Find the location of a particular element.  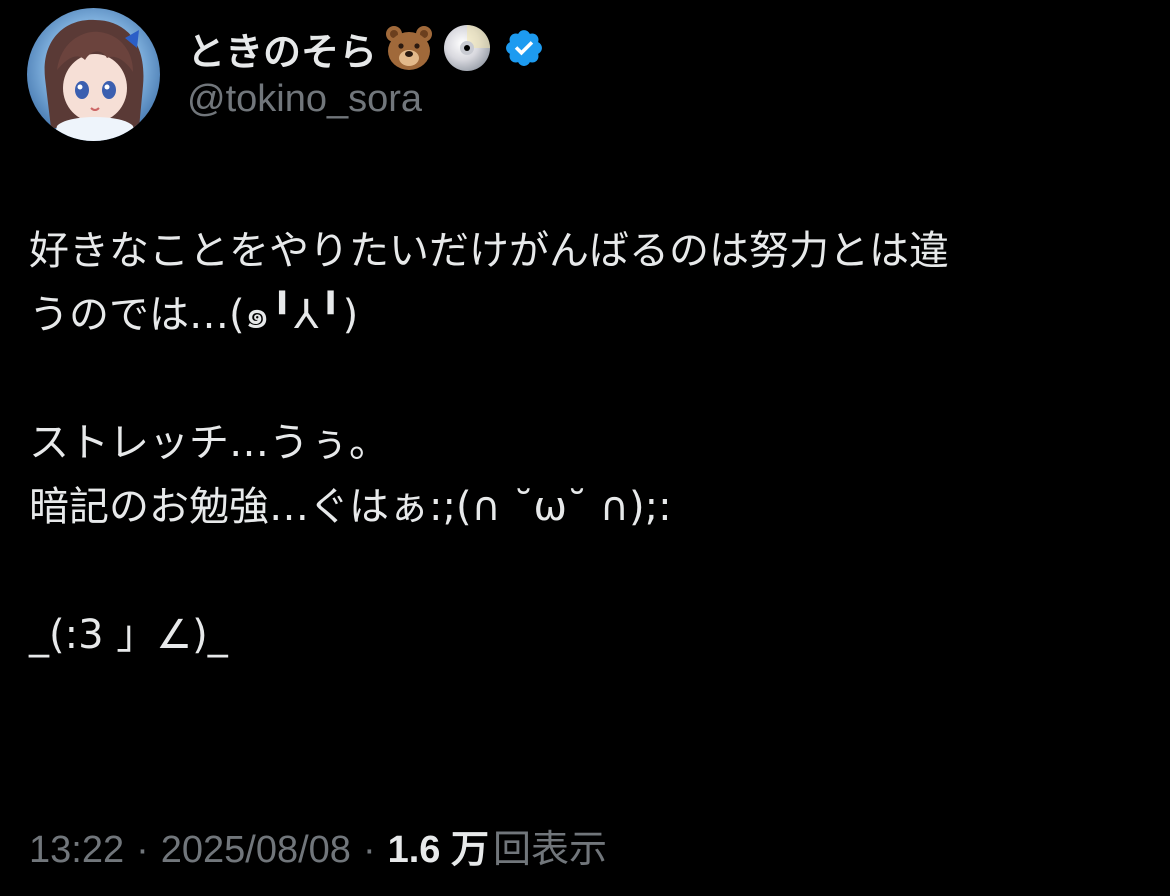

dvd-disc-emoji-icon is located at coordinates (467, 48).